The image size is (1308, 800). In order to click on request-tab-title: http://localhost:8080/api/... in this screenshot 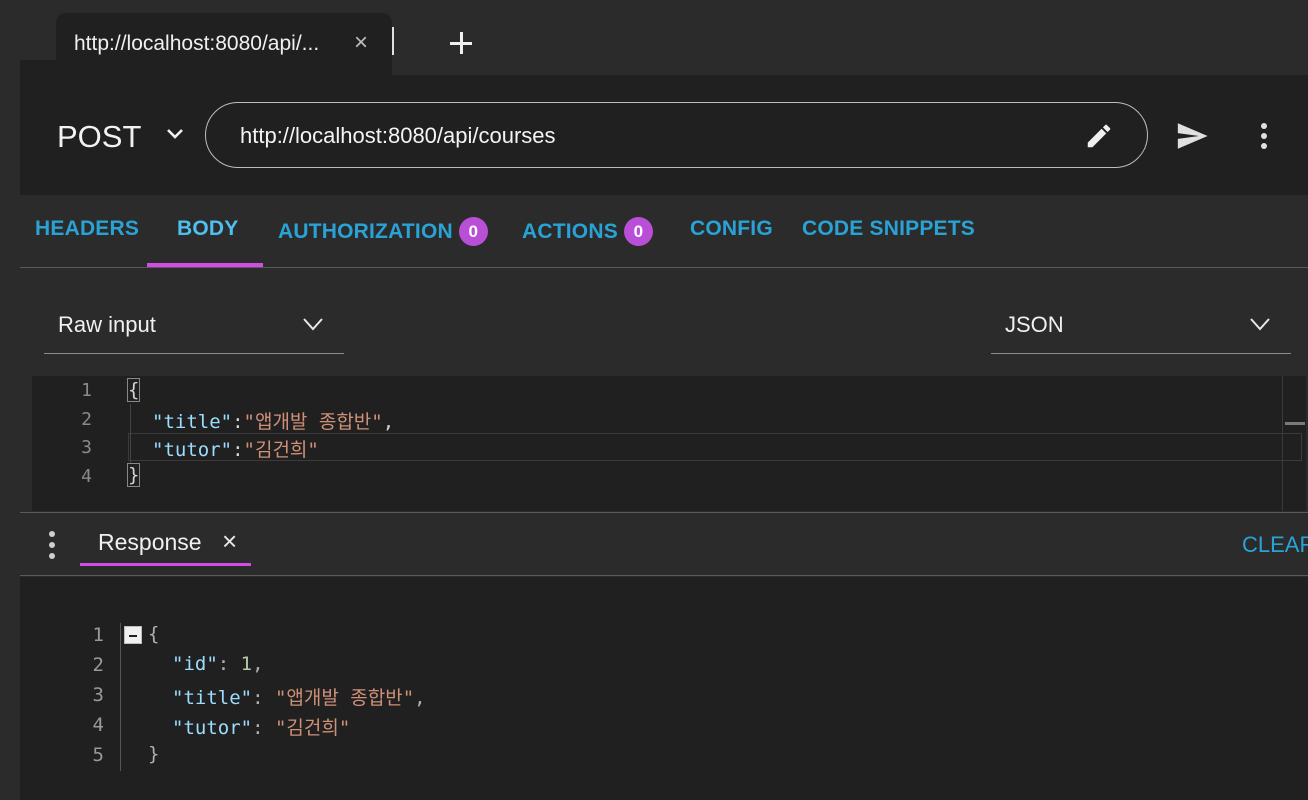, I will do `click(197, 43)`.